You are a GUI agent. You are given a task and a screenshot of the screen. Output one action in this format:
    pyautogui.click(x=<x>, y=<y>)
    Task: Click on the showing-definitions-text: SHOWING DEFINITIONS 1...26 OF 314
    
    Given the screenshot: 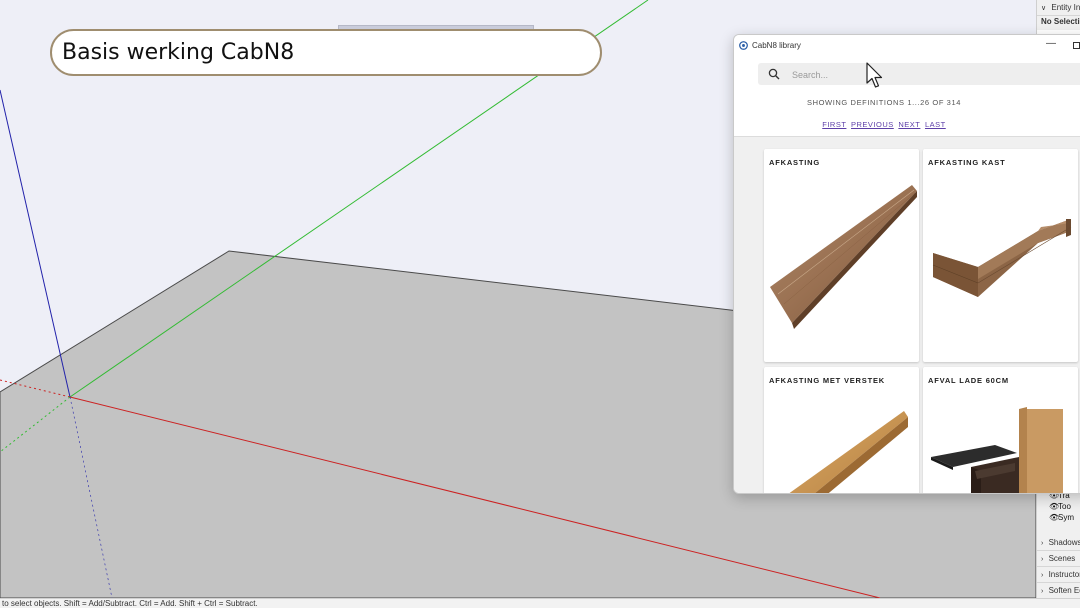 What is the action you would take?
    pyautogui.click(x=884, y=102)
    